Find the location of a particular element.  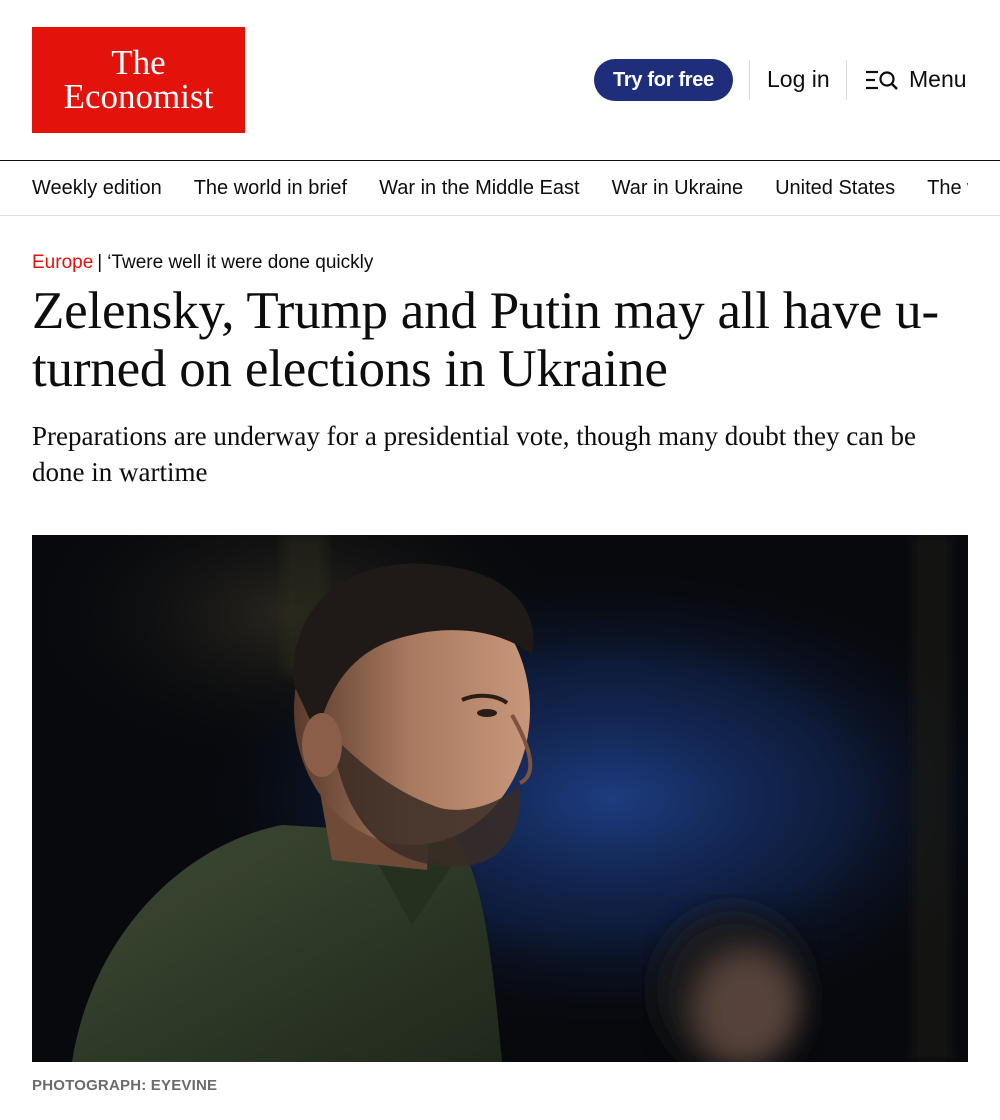

economist-logo: The Economist is located at coordinates (138, 80).